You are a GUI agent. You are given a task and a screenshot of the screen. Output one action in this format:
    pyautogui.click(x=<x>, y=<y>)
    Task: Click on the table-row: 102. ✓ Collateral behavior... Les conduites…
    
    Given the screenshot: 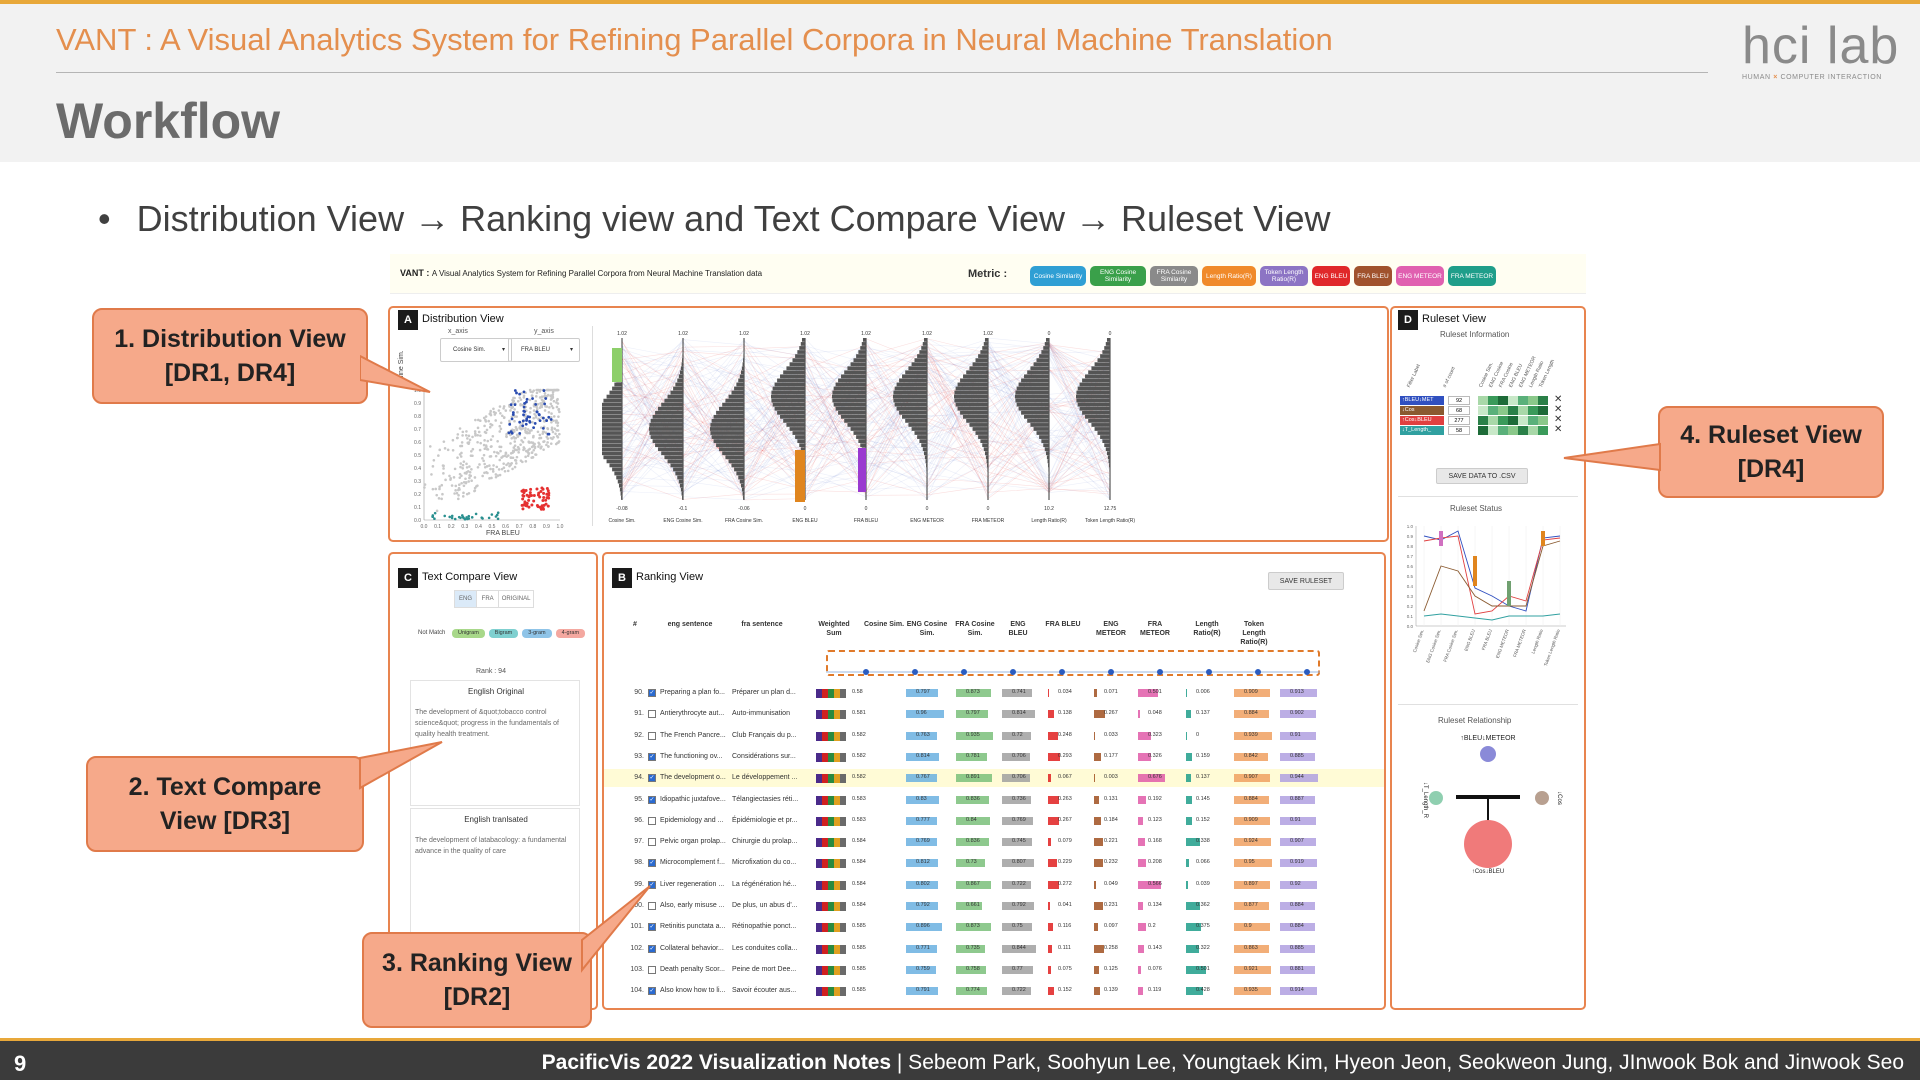 What is the action you would take?
    pyautogui.click(x=994, y=949)
    